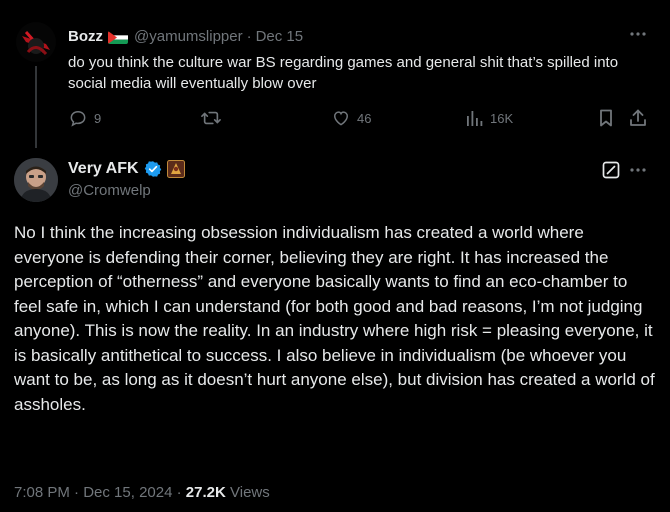 This screenshot has height=512, width=670. I want to click on views-label: Views, so click(250, 492).